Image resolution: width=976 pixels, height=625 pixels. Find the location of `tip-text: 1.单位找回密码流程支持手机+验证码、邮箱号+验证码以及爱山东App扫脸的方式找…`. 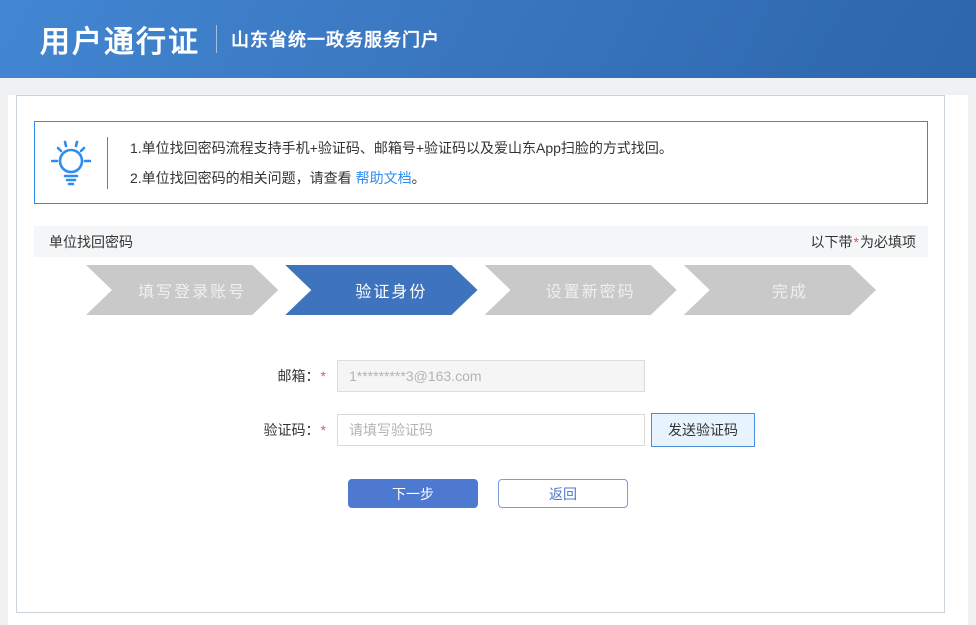

tip-text: 1.单位找回密码流程支持手机+验证码、邮箱号+验证码以及爱山东App扫脸的方式找… is located at coordinates (390, 163).